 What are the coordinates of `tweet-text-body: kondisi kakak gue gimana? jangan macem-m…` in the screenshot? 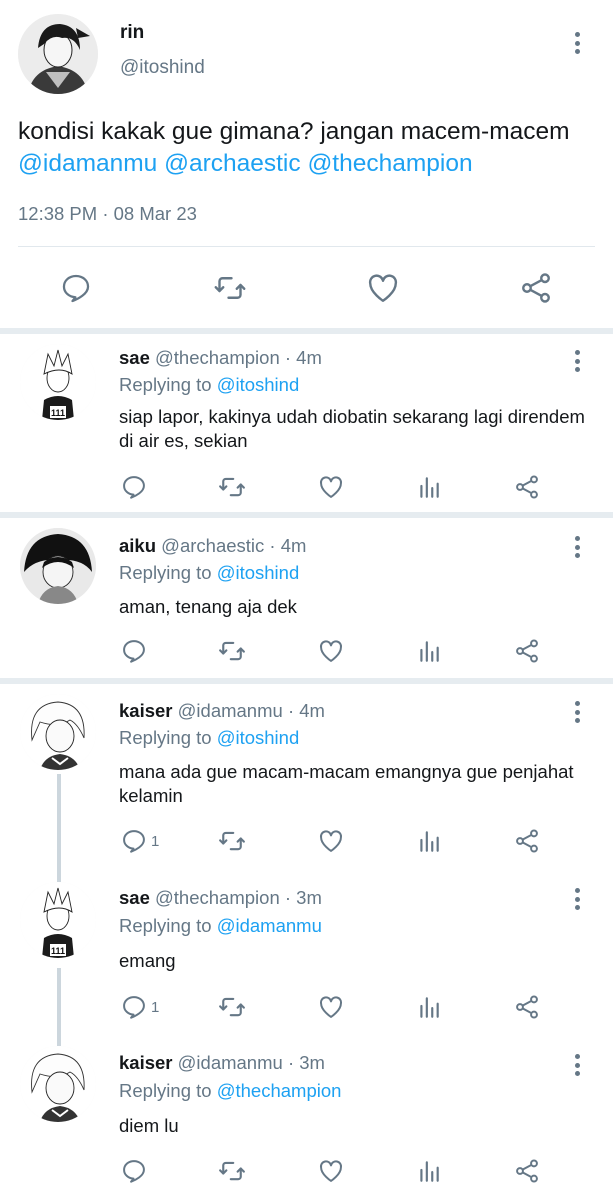 It's located at (294, 131).